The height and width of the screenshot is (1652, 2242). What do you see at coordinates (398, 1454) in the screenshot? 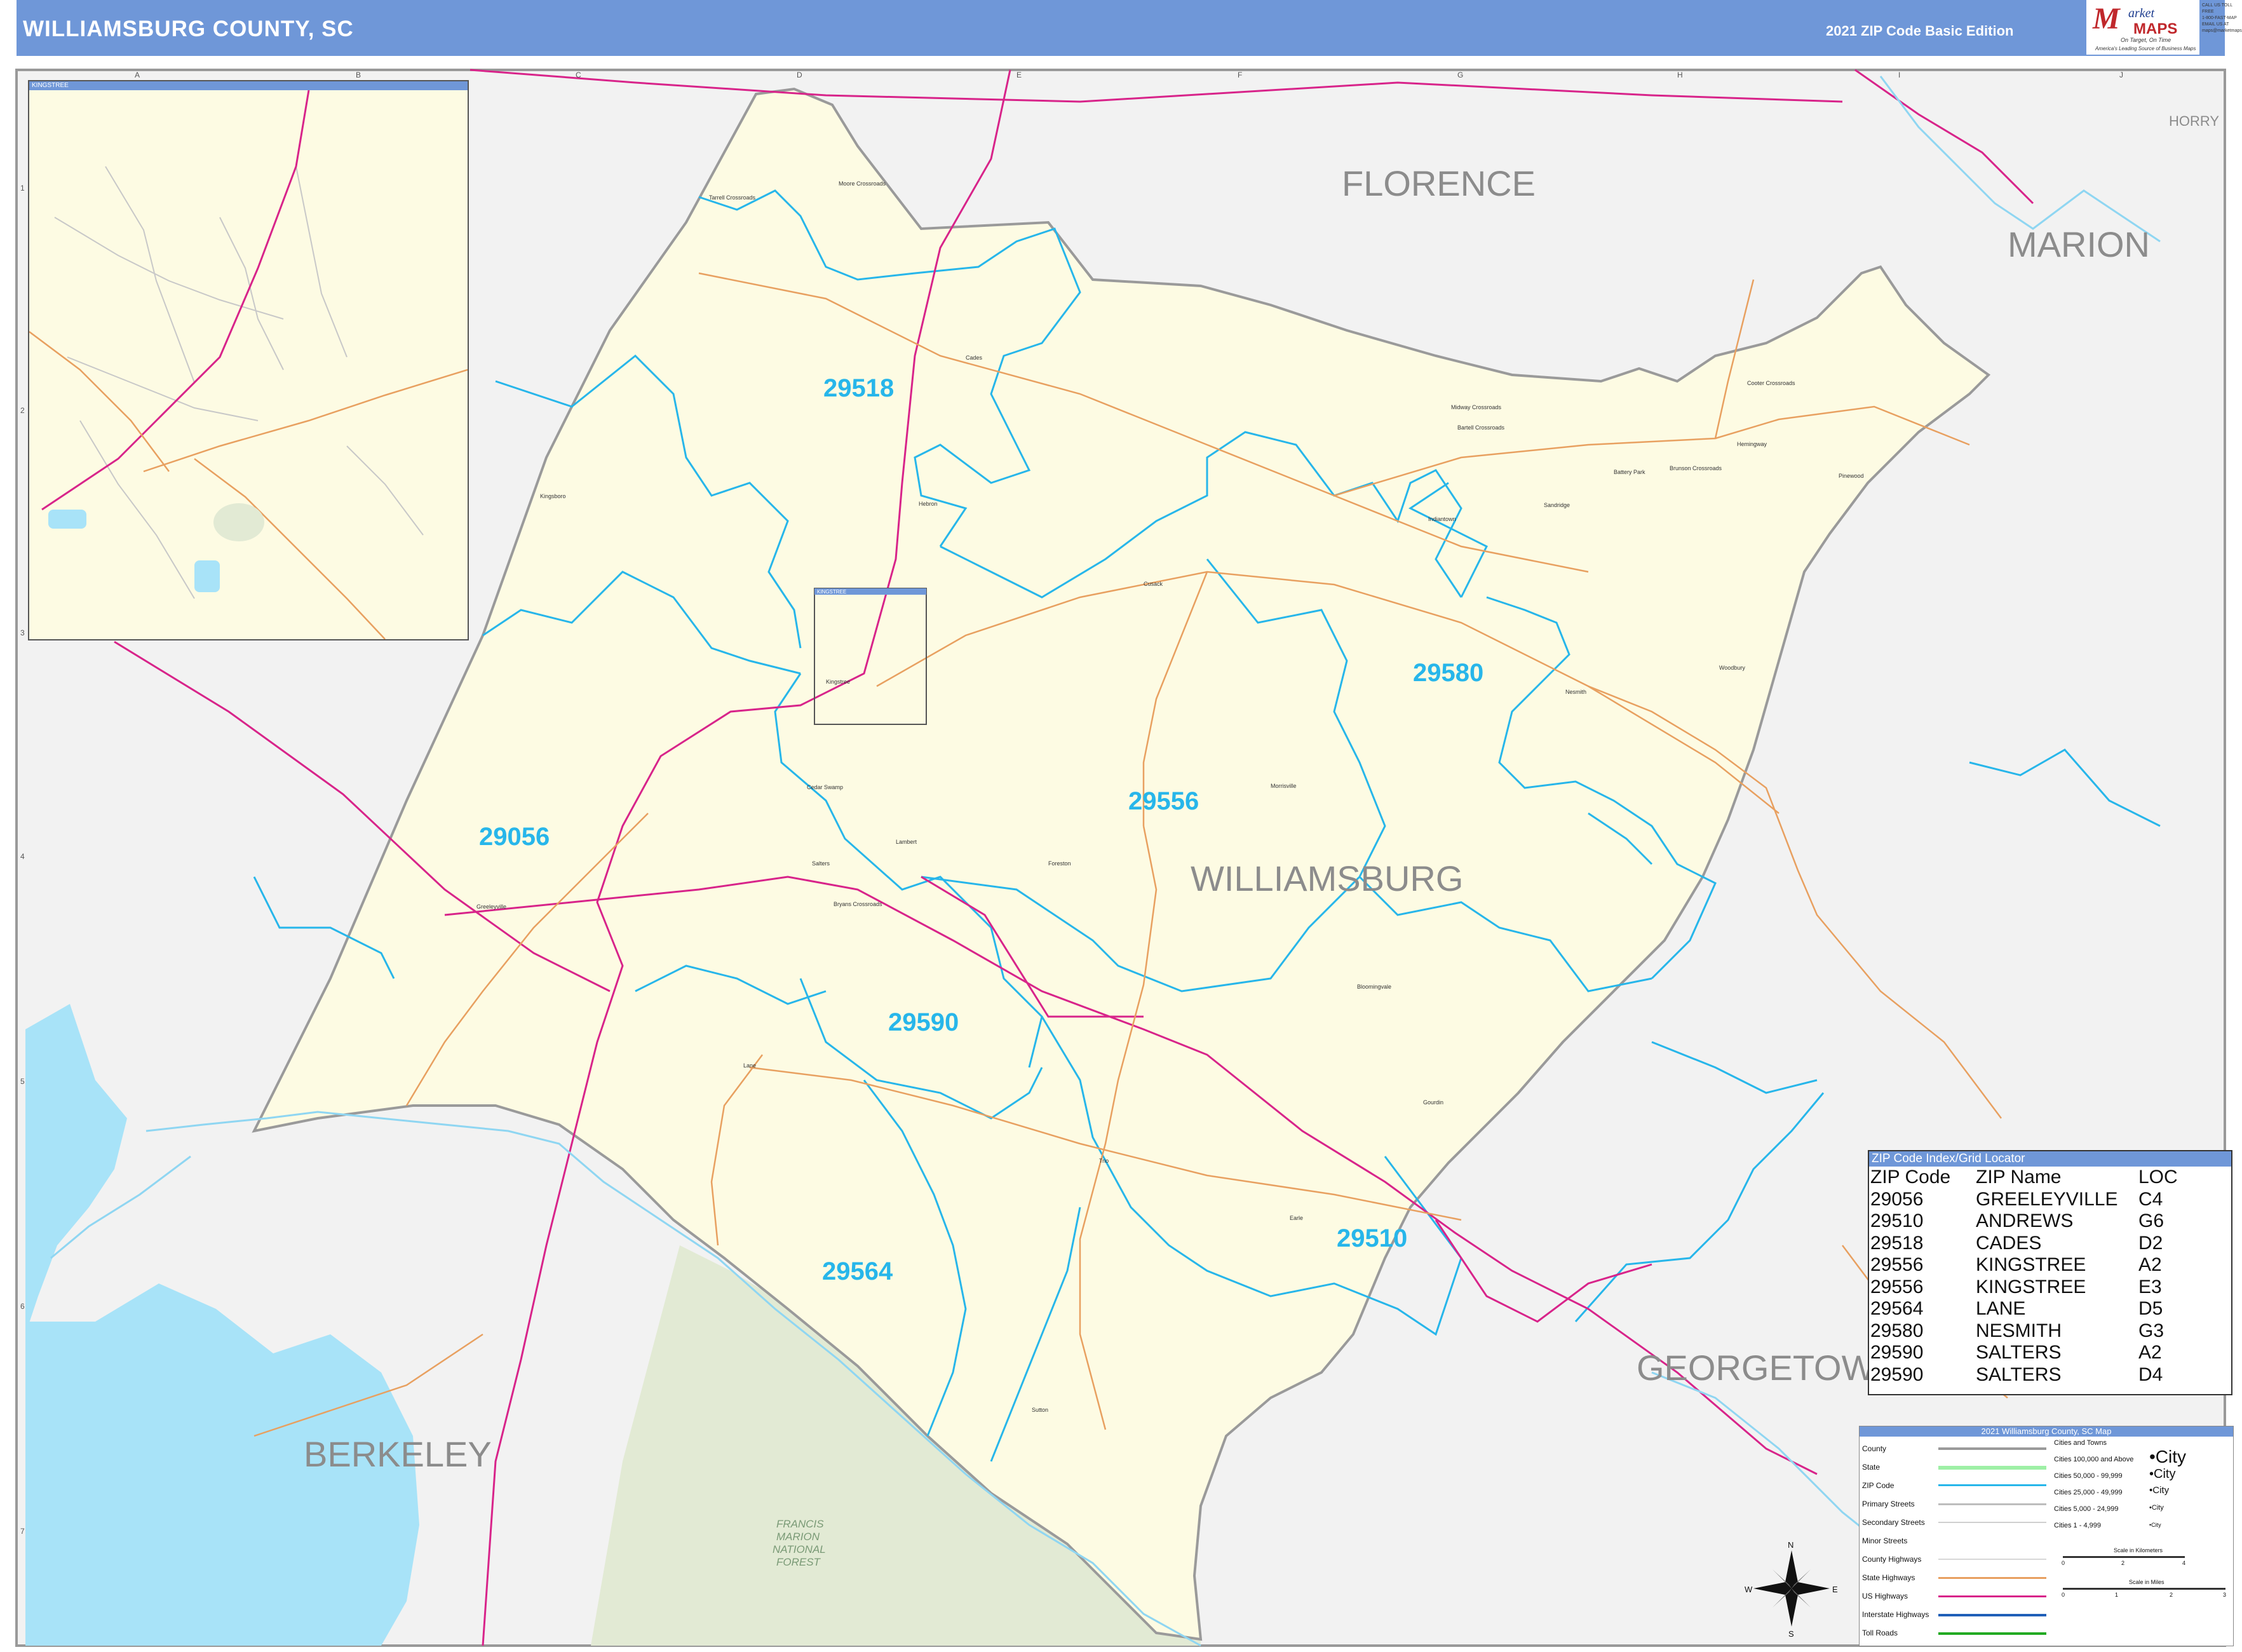
I see `county-label-berkeley: BERKELEY` at bounding box center [398, 1454].